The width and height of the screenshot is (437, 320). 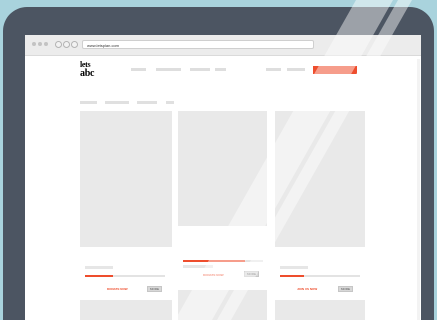 I want to click on reload-icon, so click(x=74, y=44).